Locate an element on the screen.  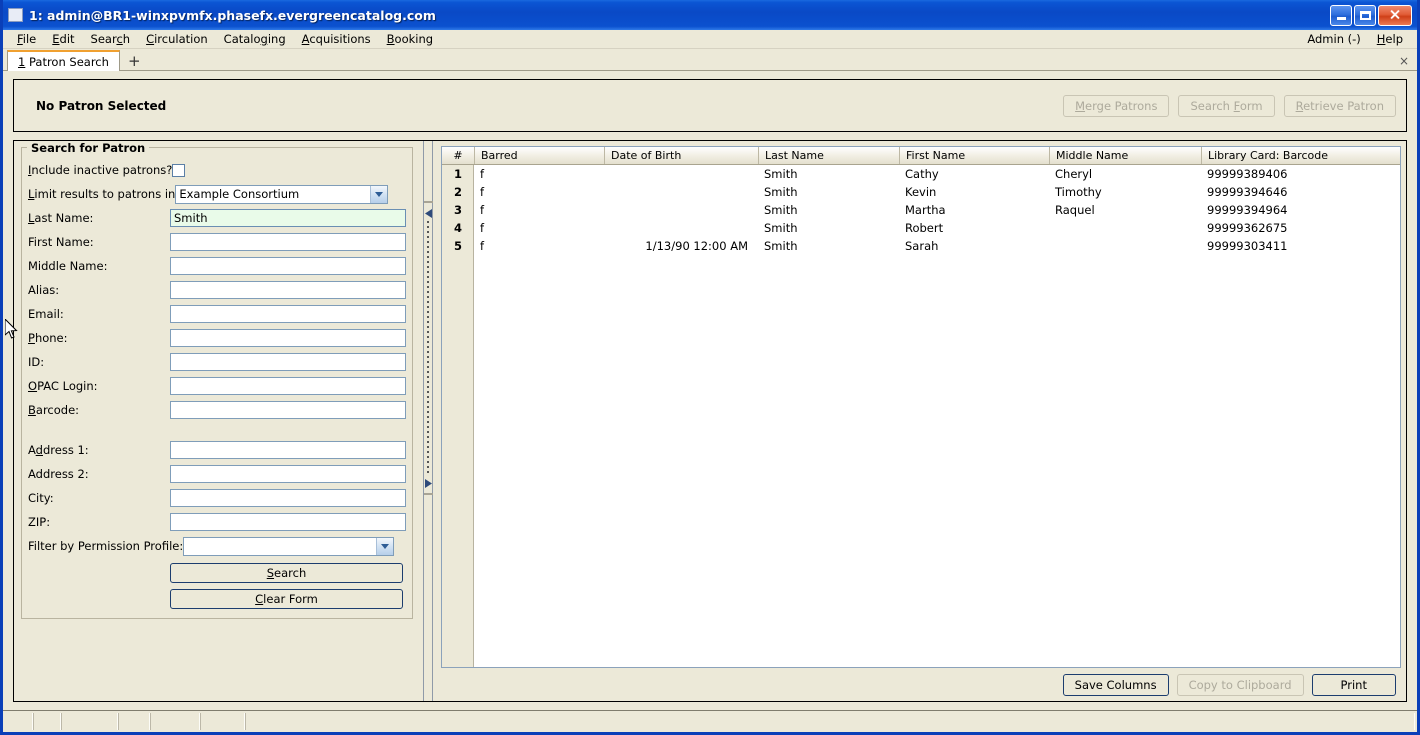
merge-patrons-button: Merge Patrons is located at coordinates (1116, 105).